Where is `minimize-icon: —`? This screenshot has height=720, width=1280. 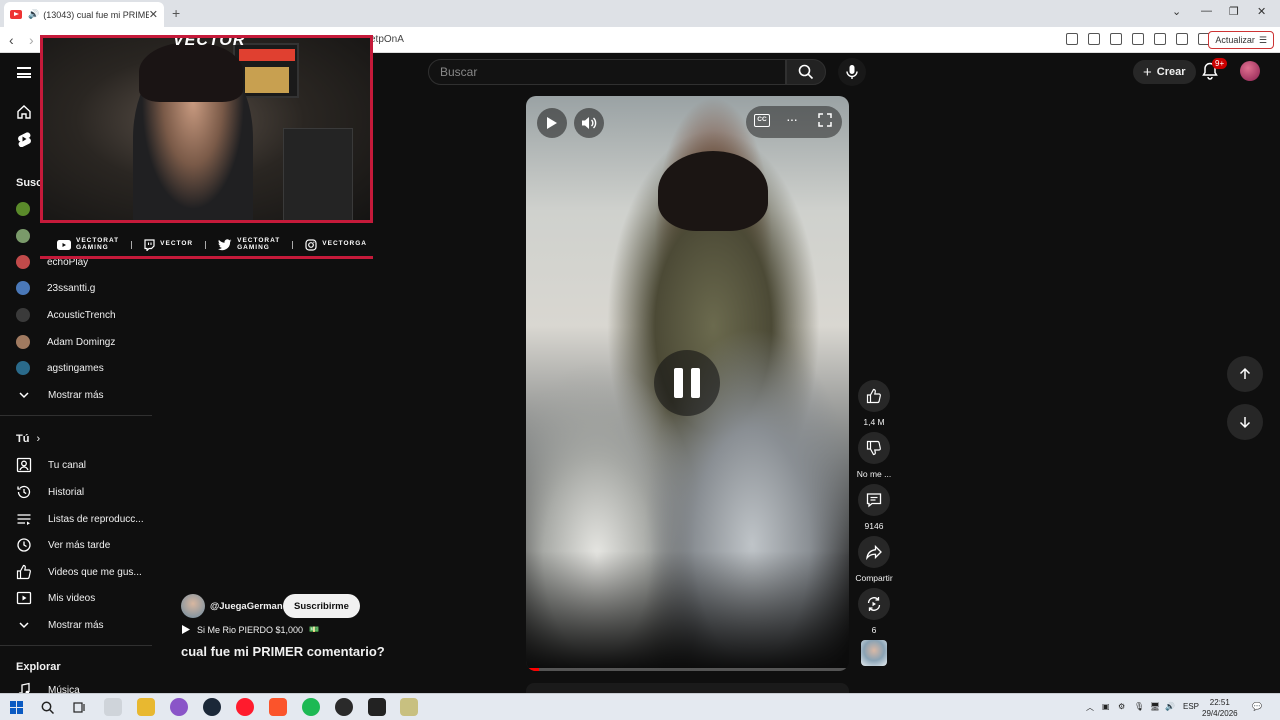
minimize-icon: — is located at coordinates (1206, 11).